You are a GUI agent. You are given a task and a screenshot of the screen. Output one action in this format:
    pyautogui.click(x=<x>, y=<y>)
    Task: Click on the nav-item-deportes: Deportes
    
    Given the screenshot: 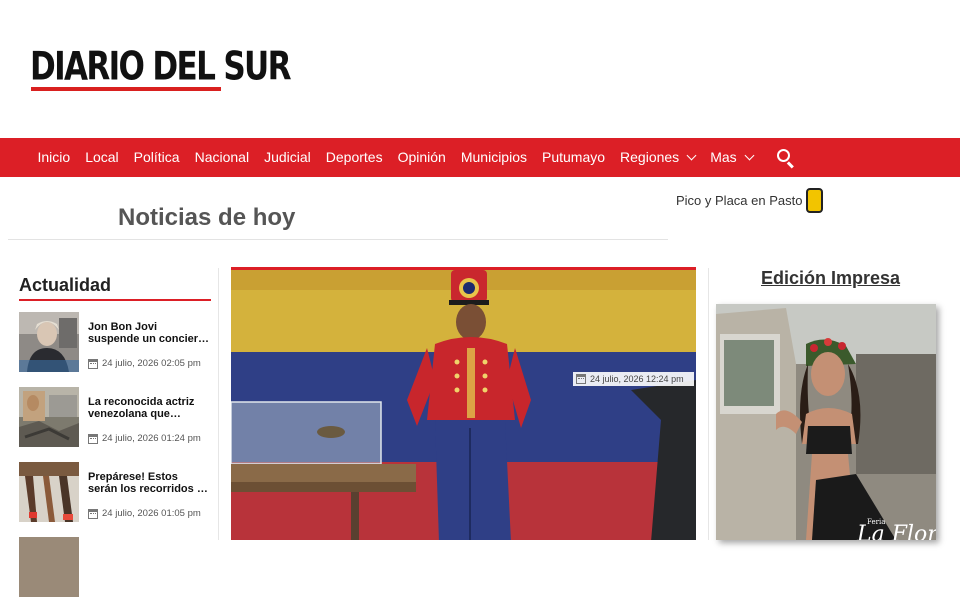 What is the action you would take?
    pyautogui.click(x=354, y=157)
    